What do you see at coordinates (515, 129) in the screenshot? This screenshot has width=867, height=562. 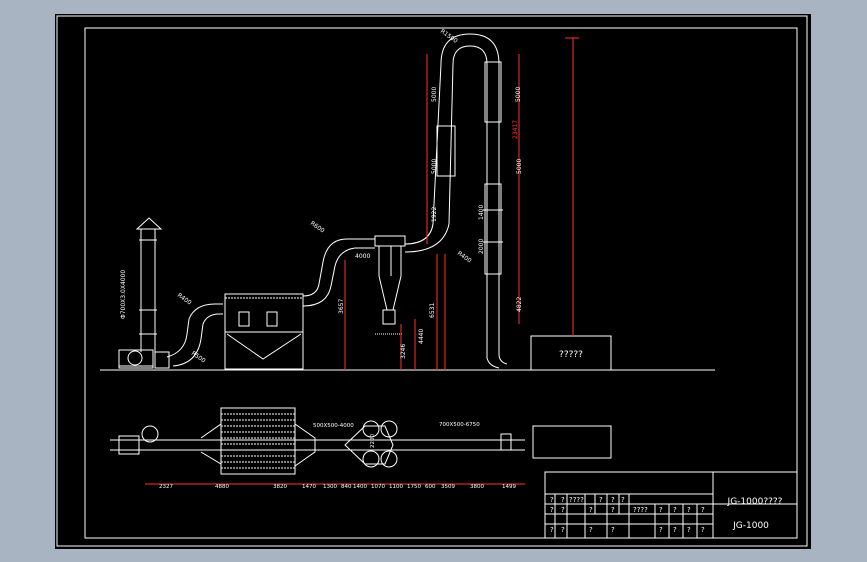 I see `dim-total-height: 23417` at bounding box center [515, 129].